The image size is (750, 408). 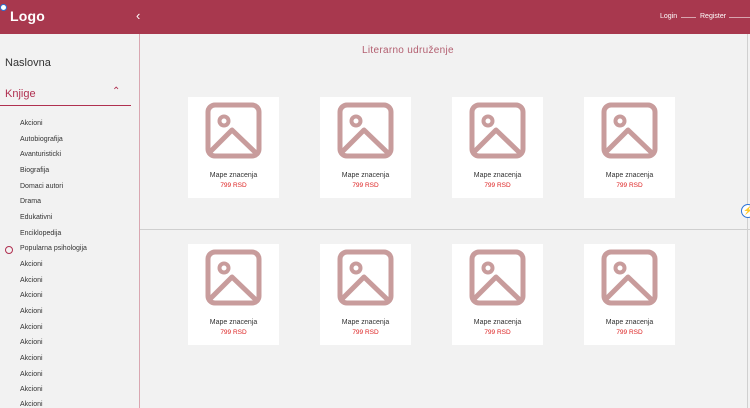 I want to click on chevron-up-icon: ⌃, so click(x=116, y=91).